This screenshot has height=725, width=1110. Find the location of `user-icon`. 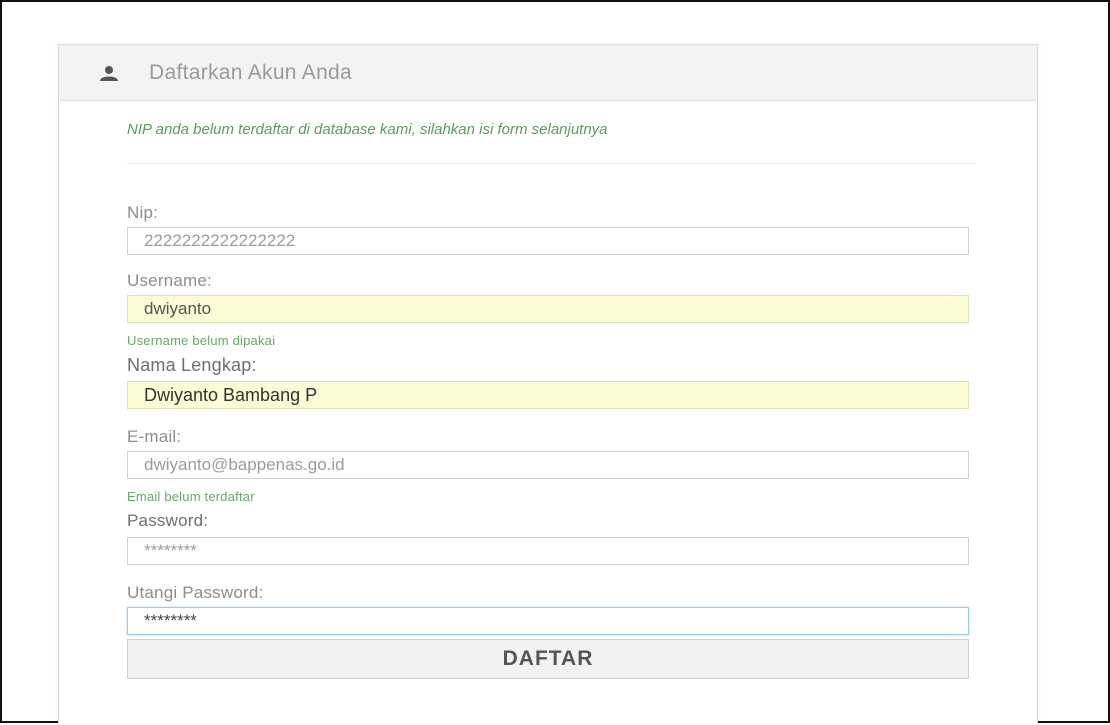

user-icon is located at coordinates (109, 73).